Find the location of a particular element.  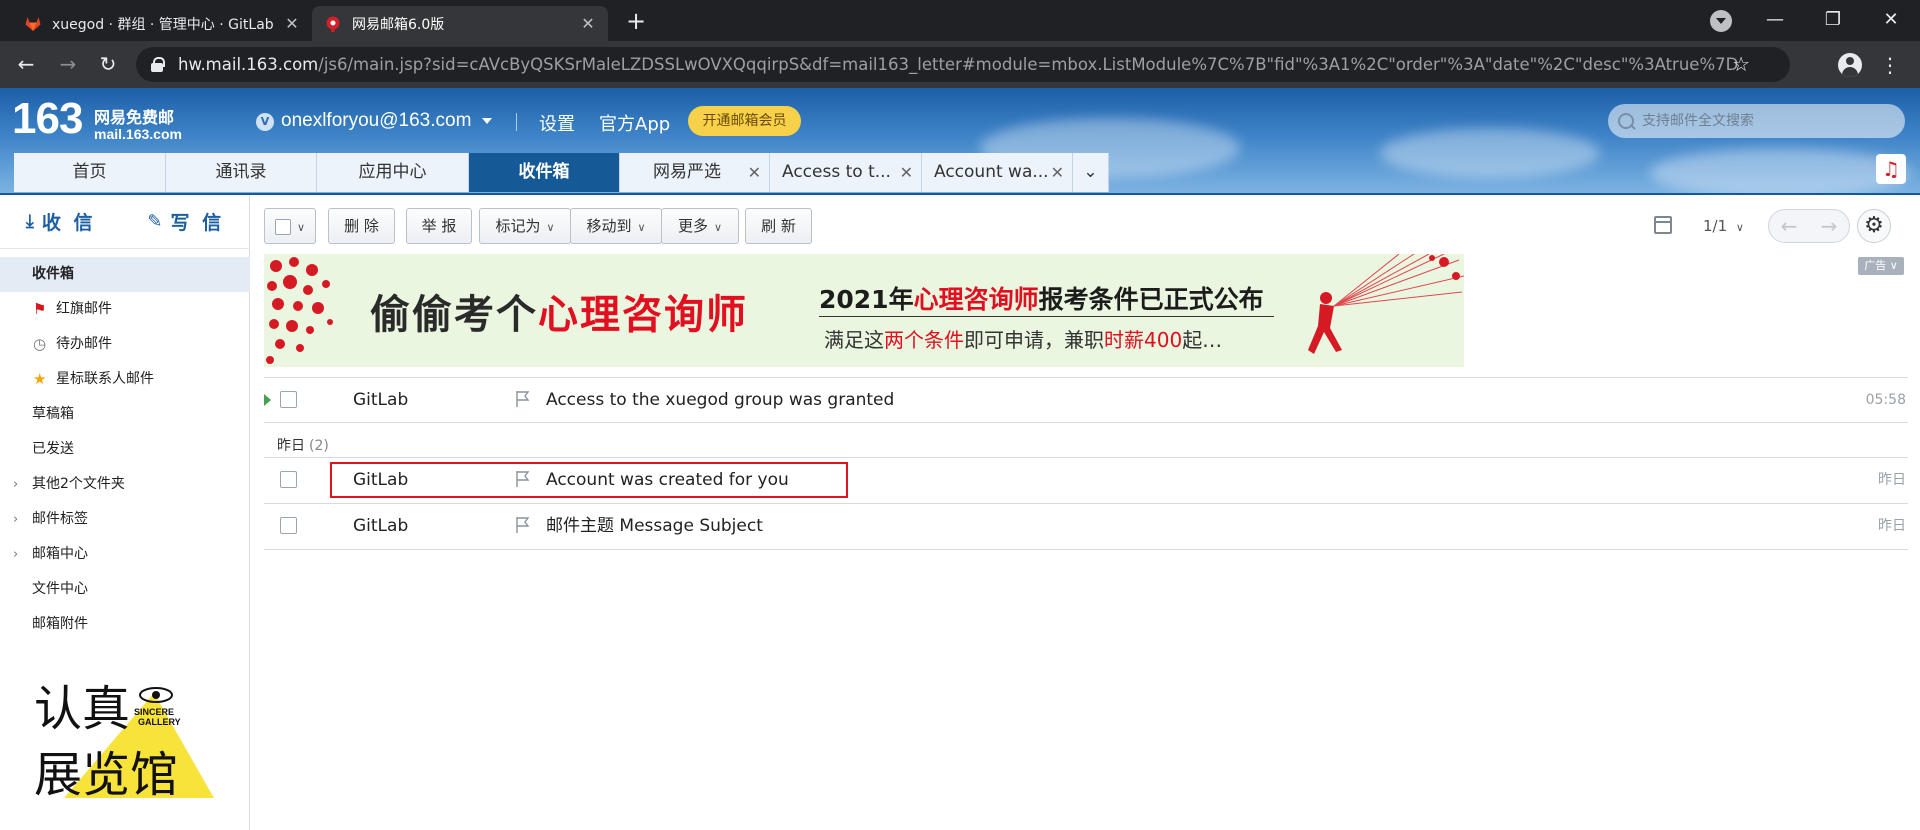

mark-as-label: 标记为 is located at coordinates (518, 226).